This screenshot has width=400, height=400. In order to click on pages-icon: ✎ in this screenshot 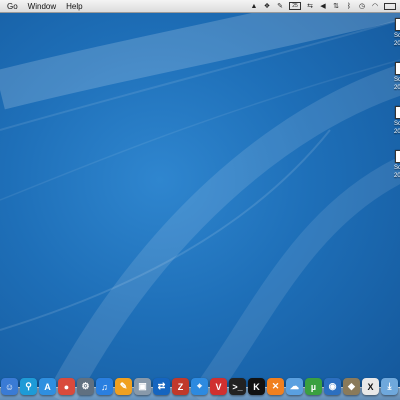, I will do `click(123, 386)`.